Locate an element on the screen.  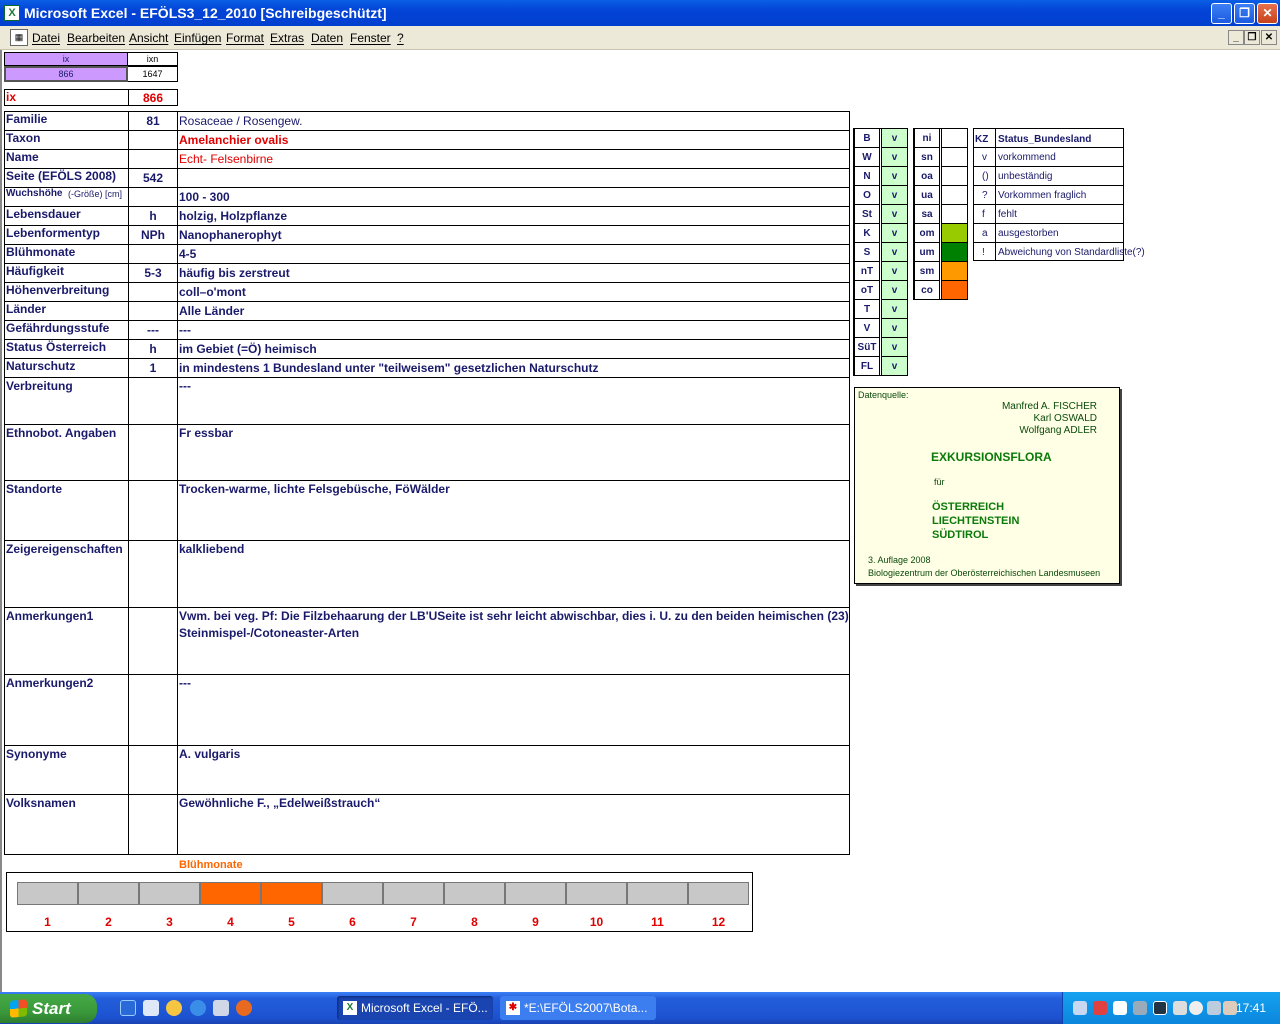
row-code: 5-3 is located at coordinates (153, 273).